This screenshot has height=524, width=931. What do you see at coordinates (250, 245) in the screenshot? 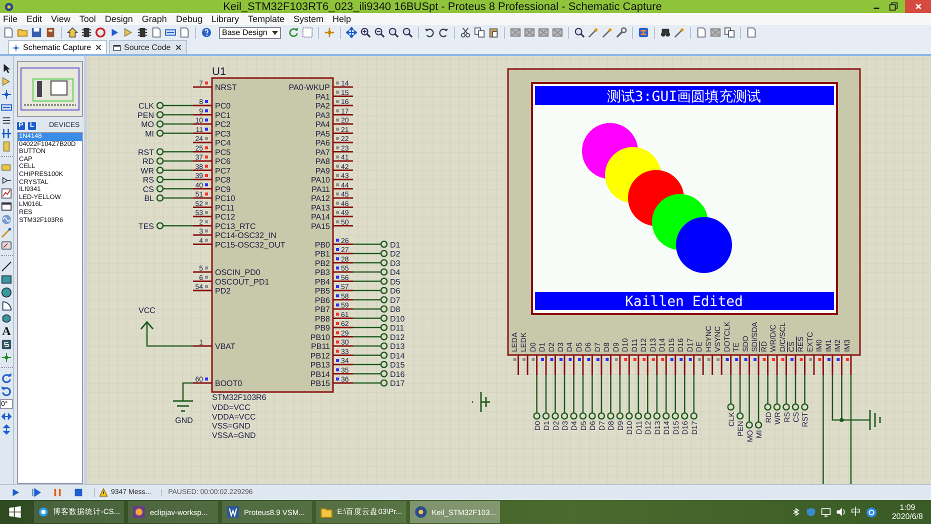
I see `pin-name: PC15-OSC32_OUT` at bounding box center [250, 245].